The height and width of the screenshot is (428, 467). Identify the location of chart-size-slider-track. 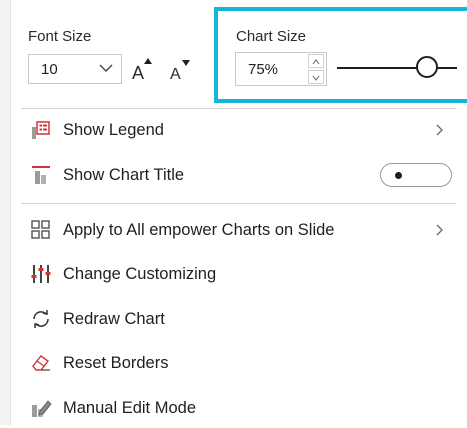
(397, 68).